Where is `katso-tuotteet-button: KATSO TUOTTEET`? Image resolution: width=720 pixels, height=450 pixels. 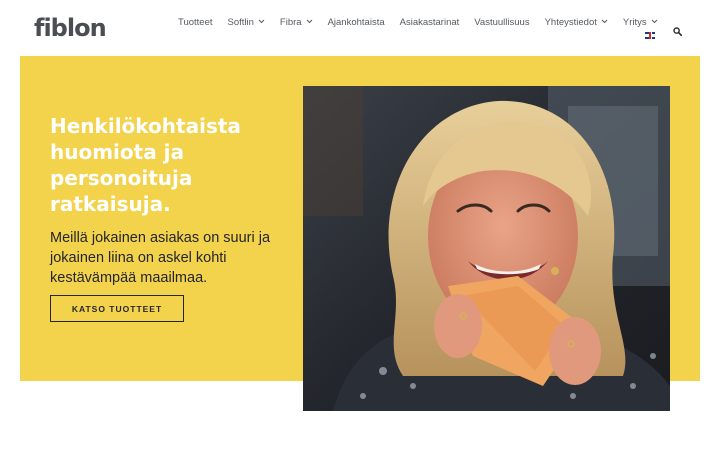
katso-tuotteet-button: KATSO TUOTTEET is located at coordinates (117, 308).